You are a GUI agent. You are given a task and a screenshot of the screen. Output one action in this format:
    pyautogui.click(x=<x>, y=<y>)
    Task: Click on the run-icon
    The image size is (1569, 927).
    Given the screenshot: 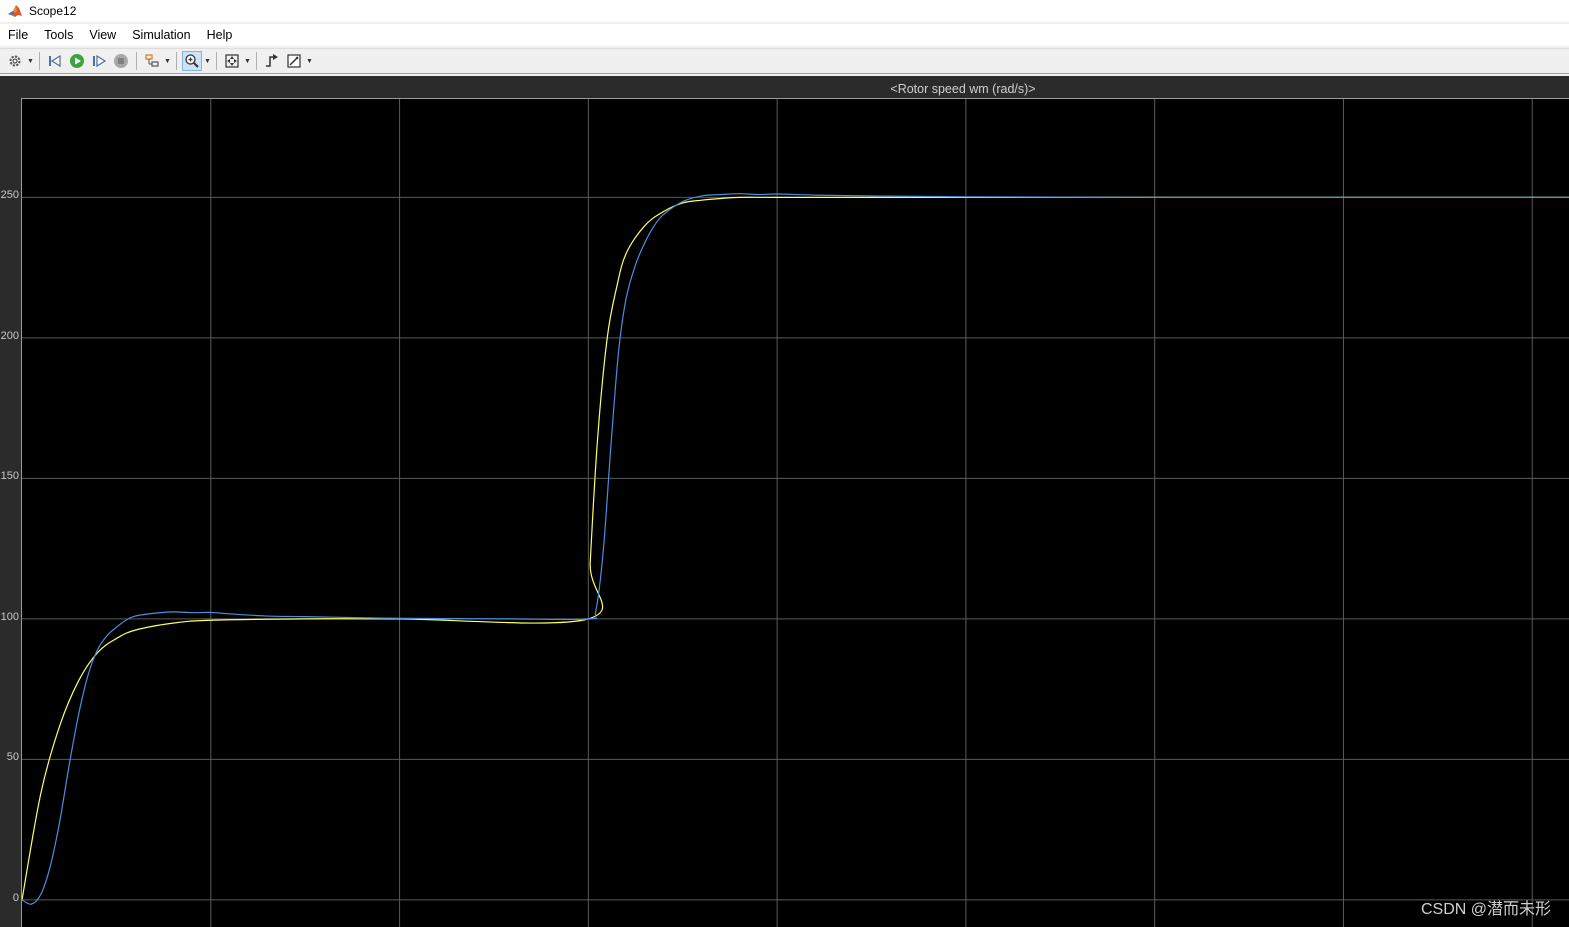 What is the action you would take?
    pyautogui.click(x=77, y=61)
    